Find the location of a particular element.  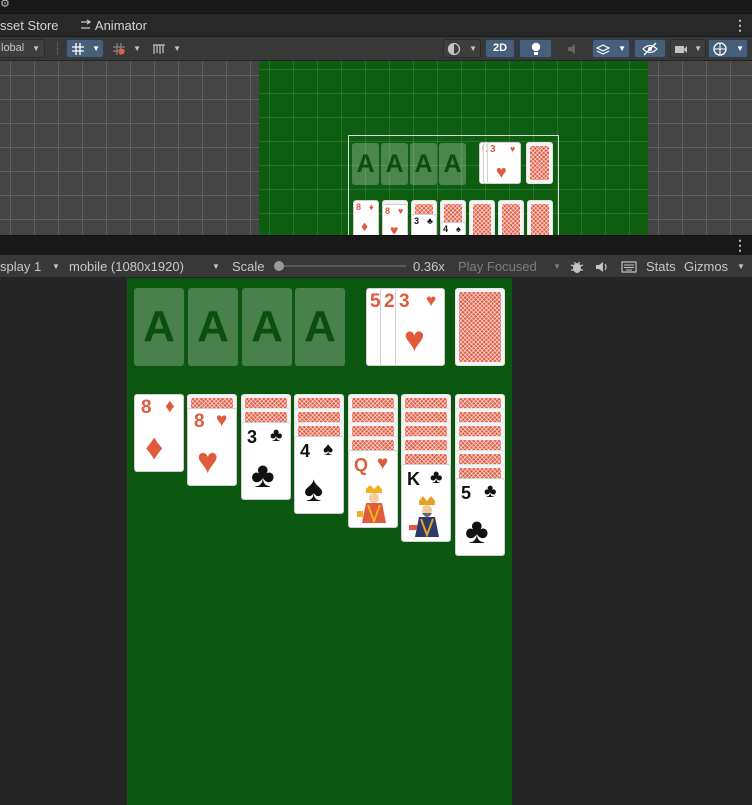

foundation-slot-1: A is located at coordinates (159, 327).